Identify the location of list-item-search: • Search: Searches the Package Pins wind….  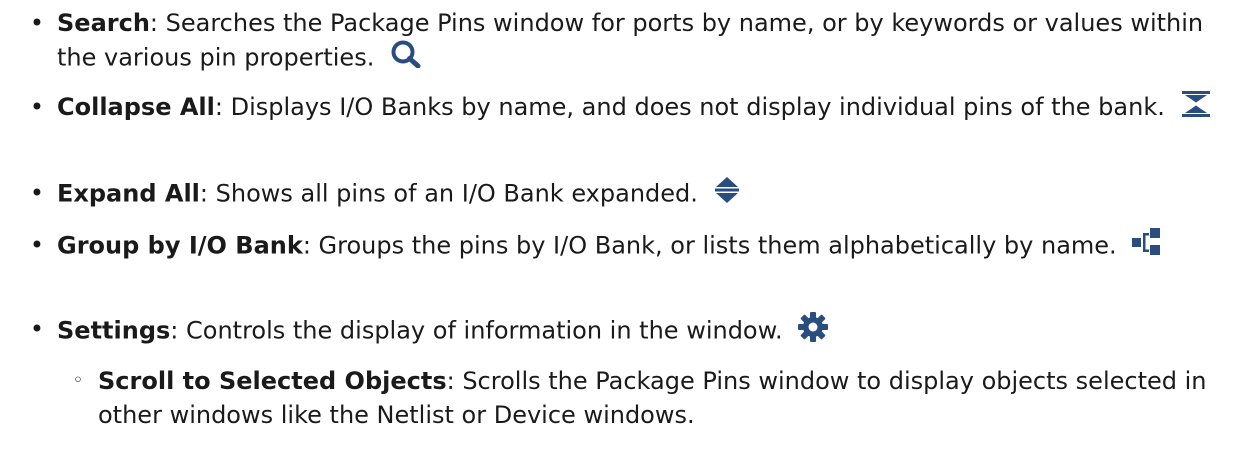
(638, 41).